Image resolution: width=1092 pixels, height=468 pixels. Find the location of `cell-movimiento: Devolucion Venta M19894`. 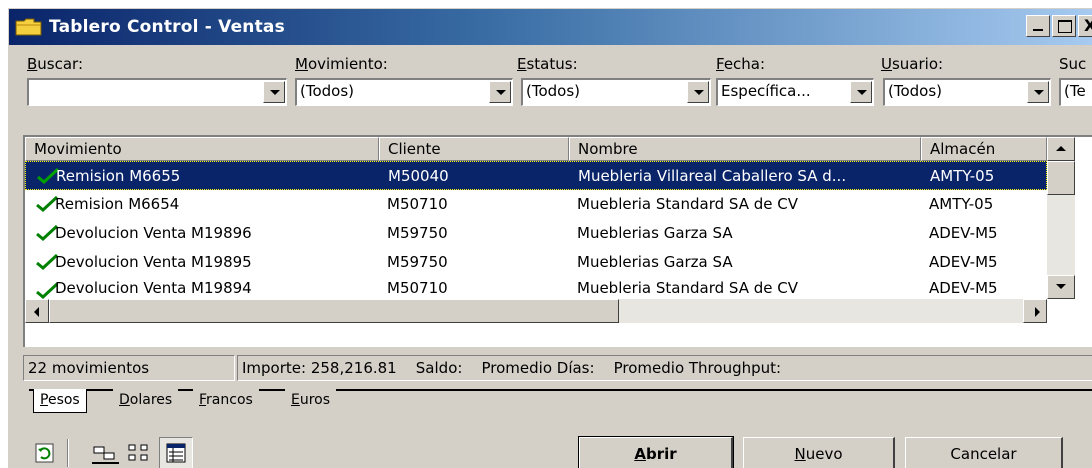

cell-movimiento: Devolucion Venta M19894 is located at coordinates (153, 288).